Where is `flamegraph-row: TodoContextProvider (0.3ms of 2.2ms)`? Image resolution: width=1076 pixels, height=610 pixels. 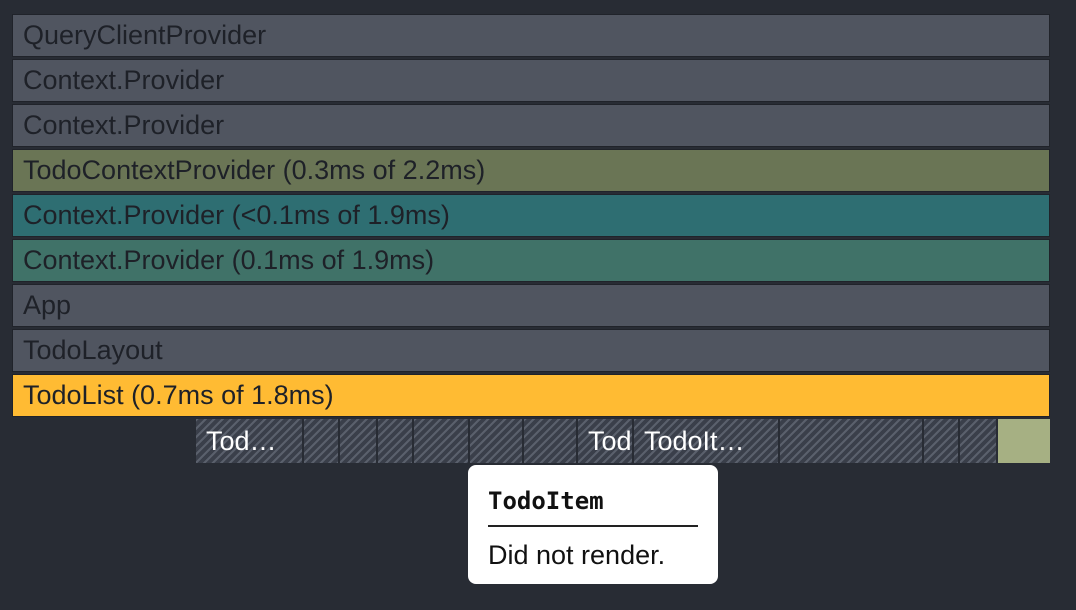 flamegraph-row: TodoContextProvider (0.3ms of 2.2ms) is located at coordinates (532, 171).